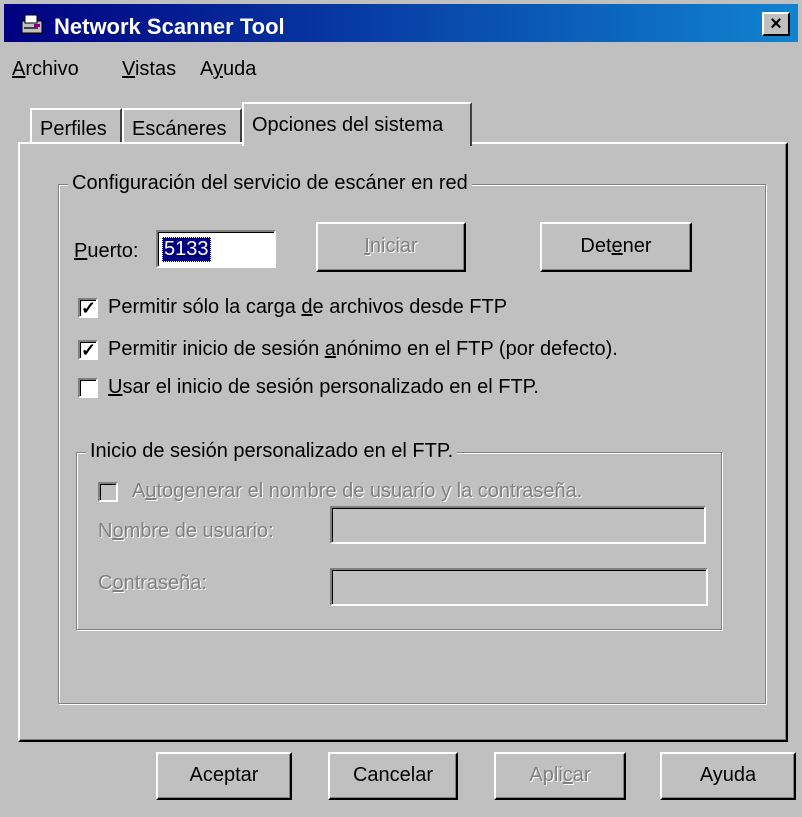 The height and width of the screenshot is (817, 802). I want to click on menu-vistas: Vistas, so click(149, 69).